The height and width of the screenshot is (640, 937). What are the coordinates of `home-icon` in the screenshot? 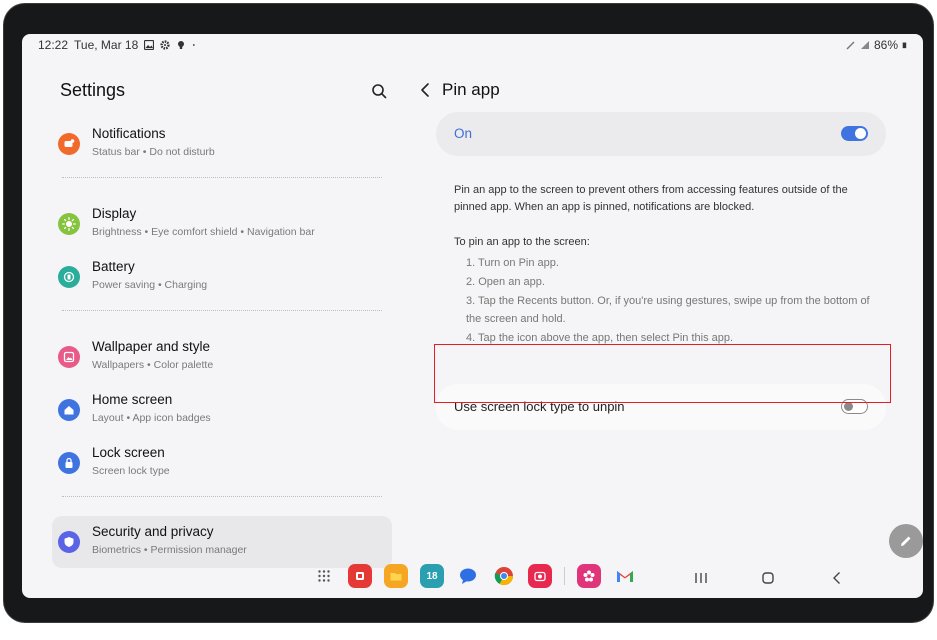 It's located at (69, 410).